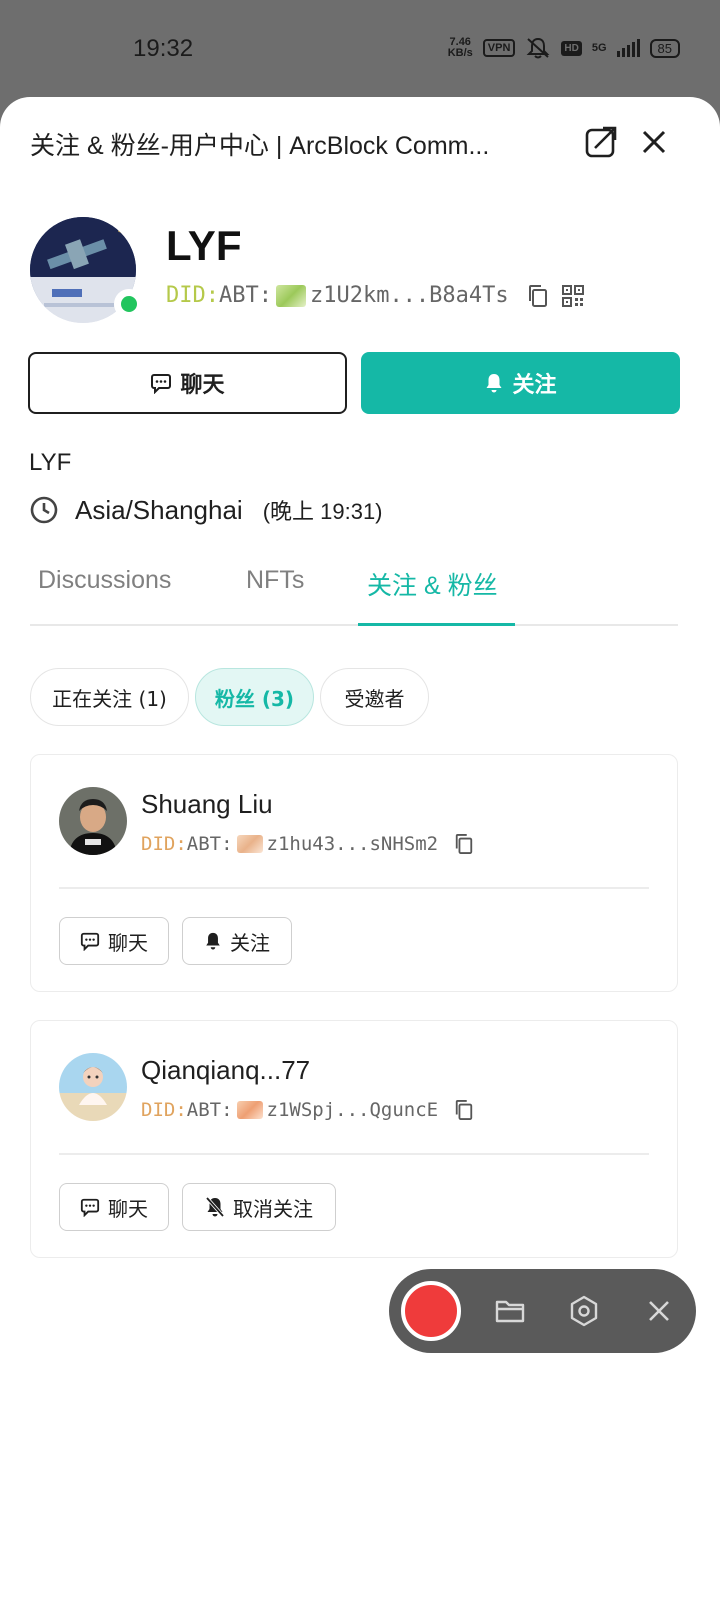 The width and height of the screenshot is (720, 1600). Describe the element at coordinates (538, 48) in the screenshot. I see `mute-icon` at that location.